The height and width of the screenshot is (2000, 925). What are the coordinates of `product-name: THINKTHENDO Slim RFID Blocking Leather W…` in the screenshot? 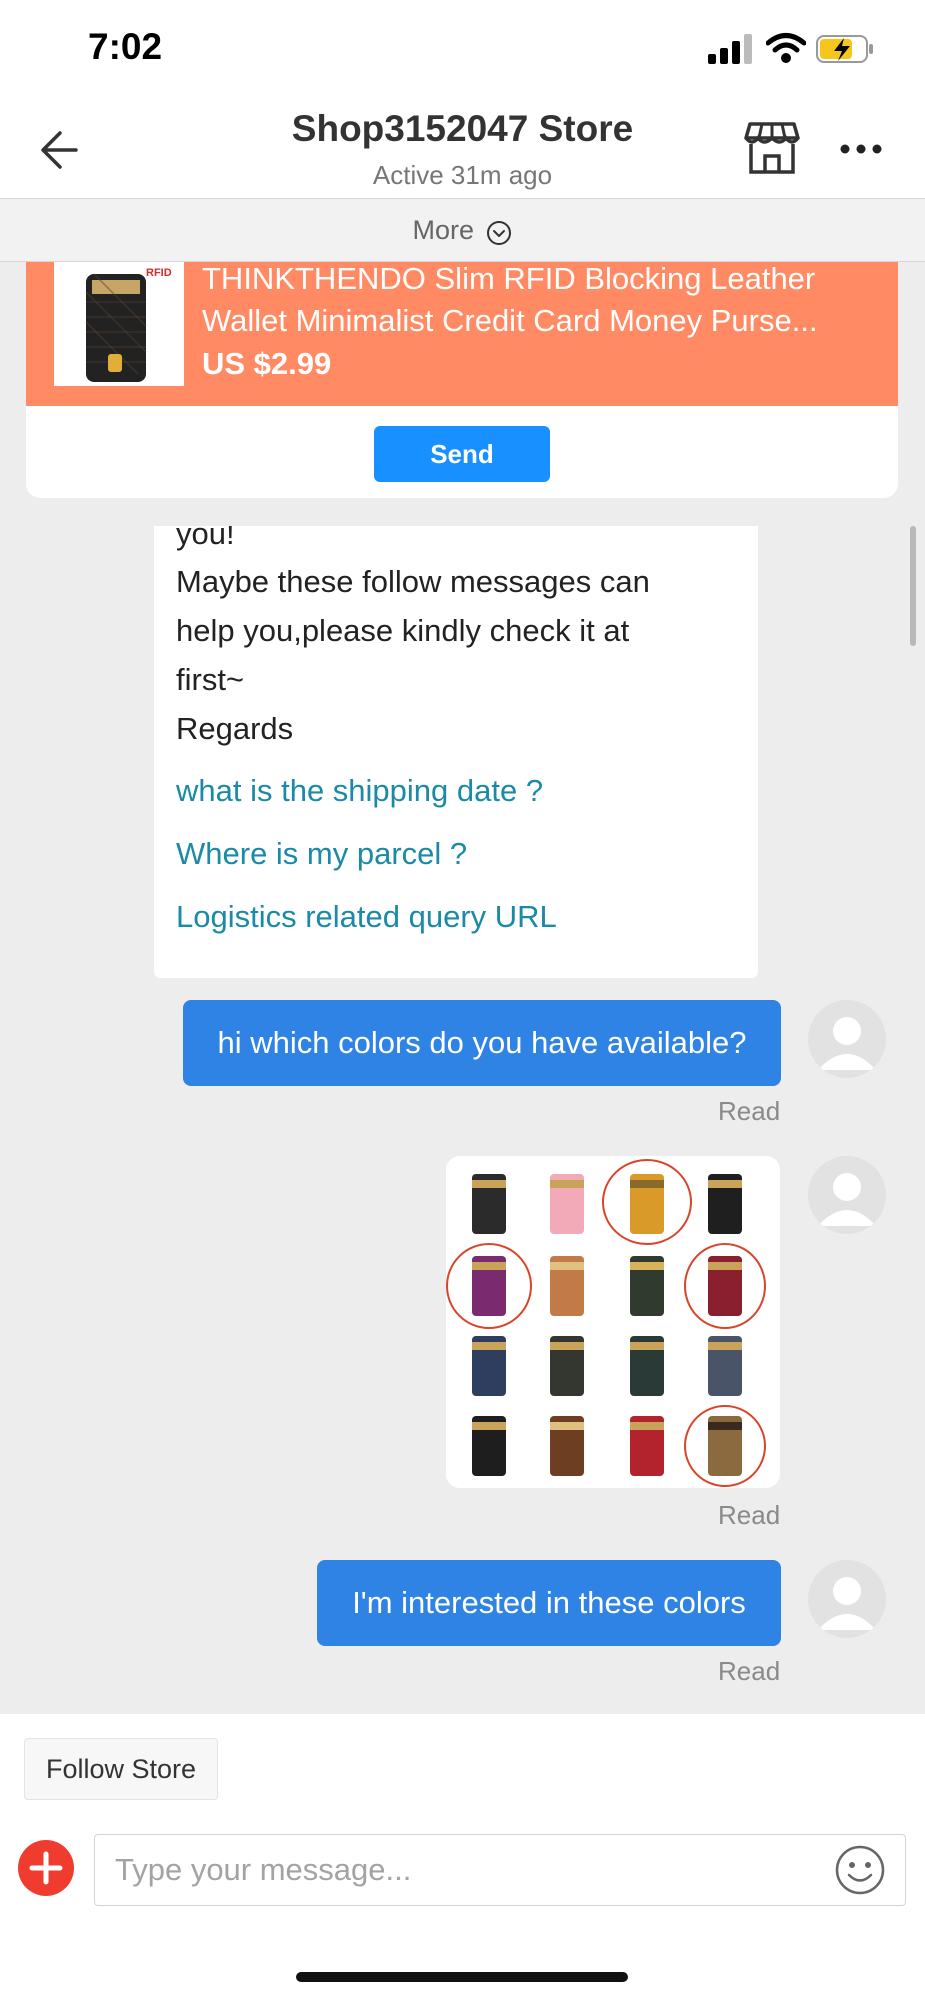 It's located at (510, 300).